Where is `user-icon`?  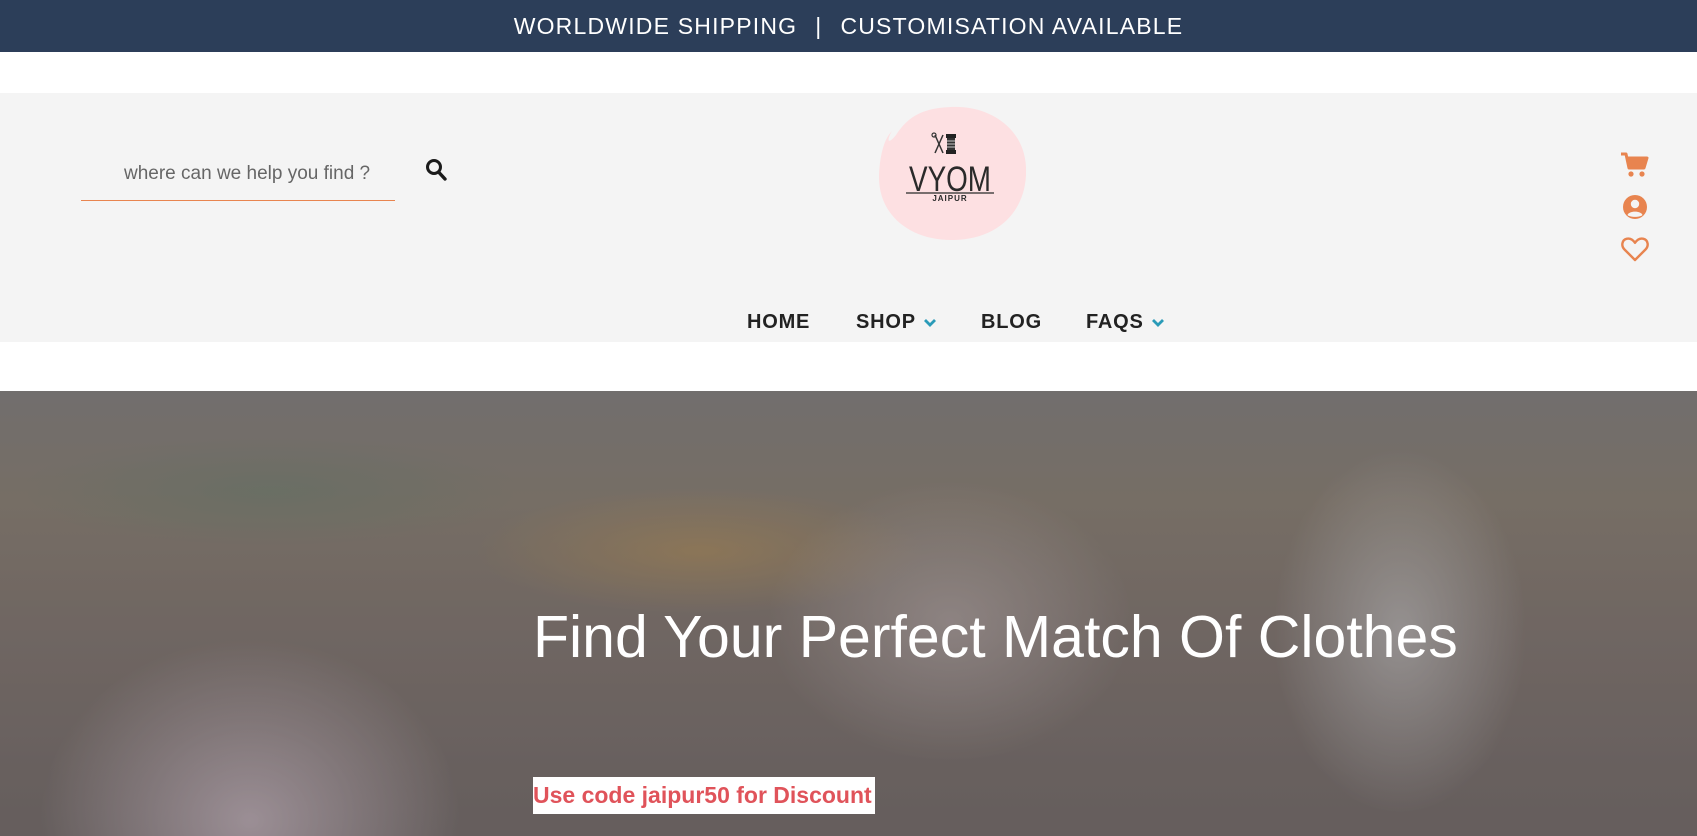 user-icon is located at coordinates (1635, 207).